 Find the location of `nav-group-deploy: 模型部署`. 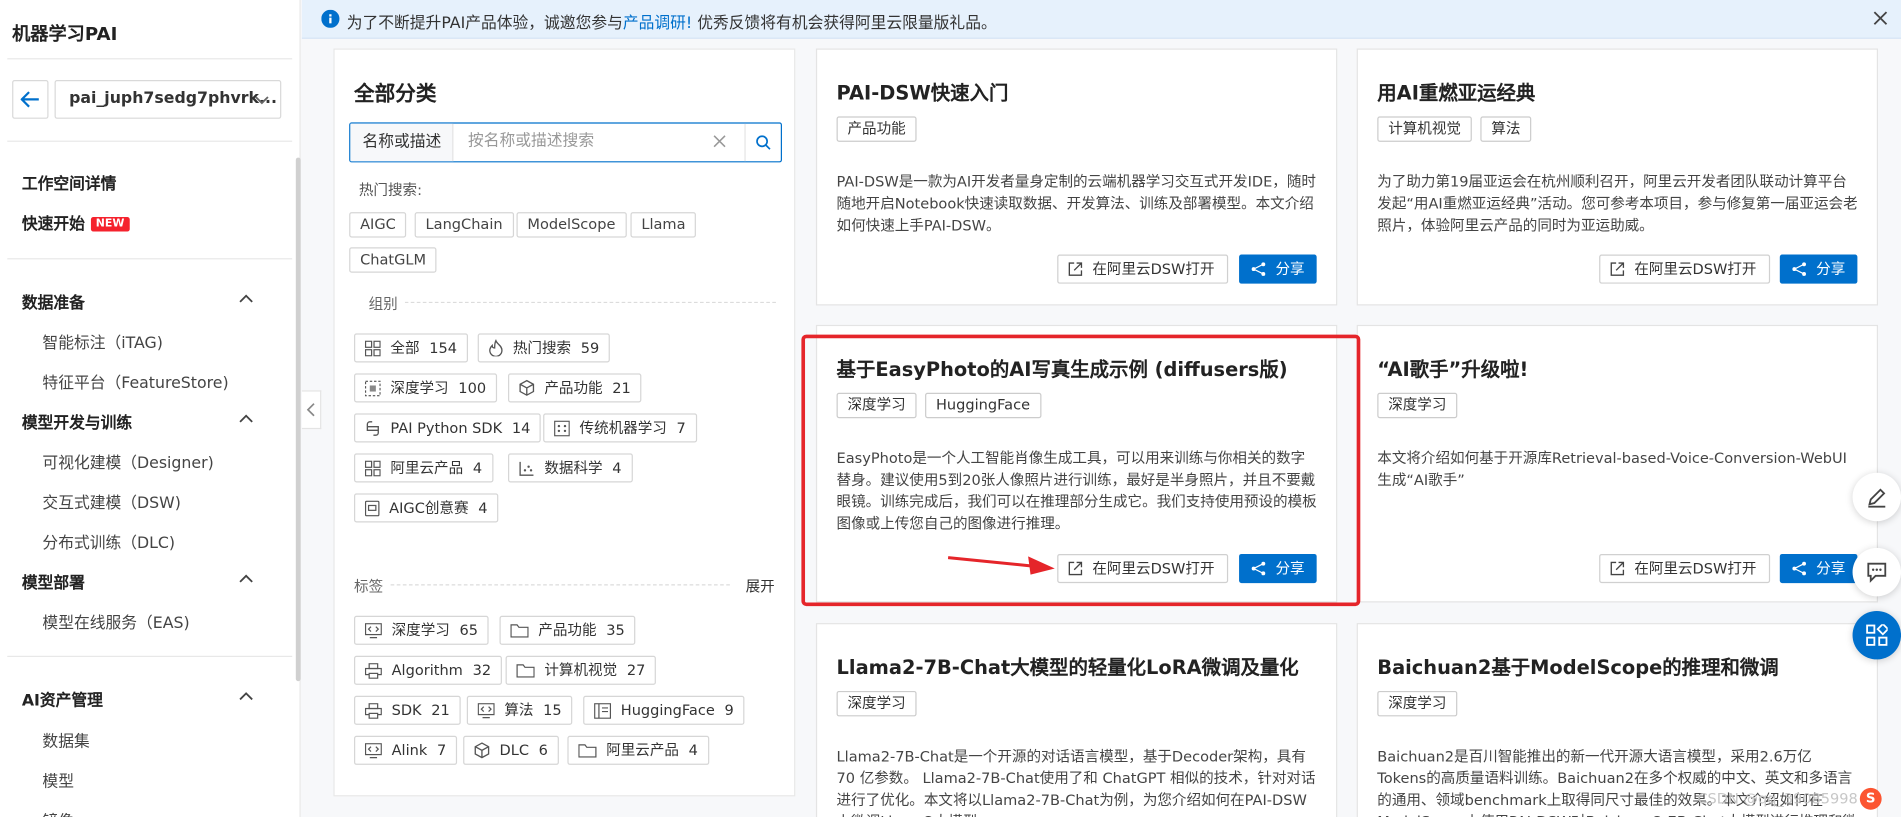

nav-group-deploy: 模型部署 is located at coordinates (53, 581).